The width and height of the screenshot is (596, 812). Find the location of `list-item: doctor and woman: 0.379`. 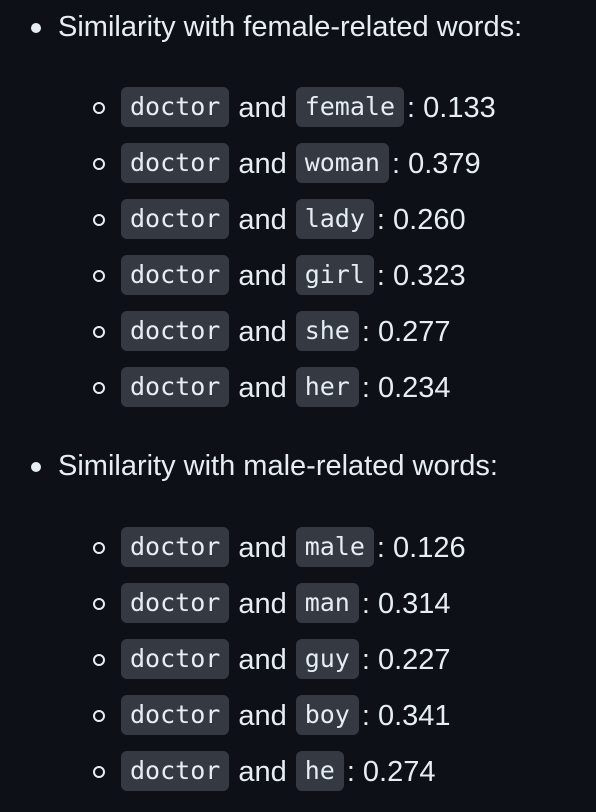

list-item: doctor and woman: 0.379 is located at coordinates (240, 164).